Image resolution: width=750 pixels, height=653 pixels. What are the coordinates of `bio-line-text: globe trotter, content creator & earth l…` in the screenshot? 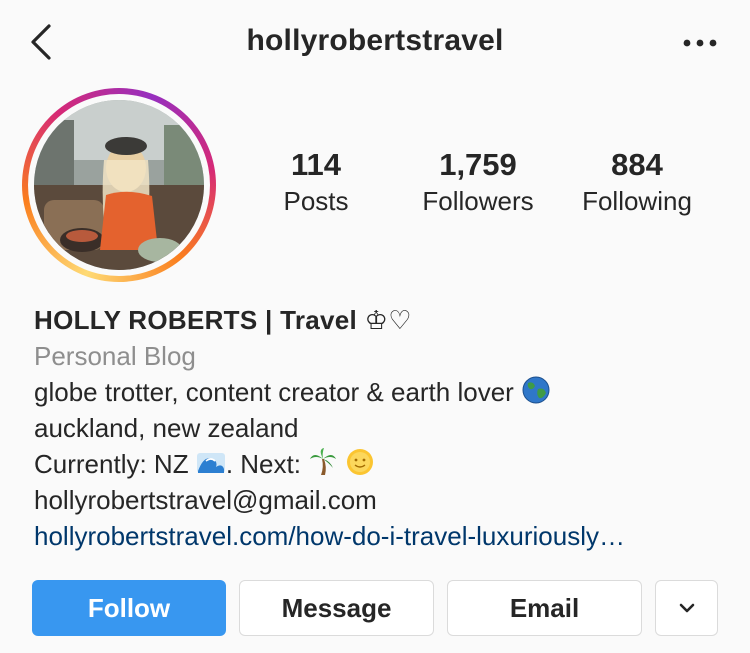 It's located at (274, 392).